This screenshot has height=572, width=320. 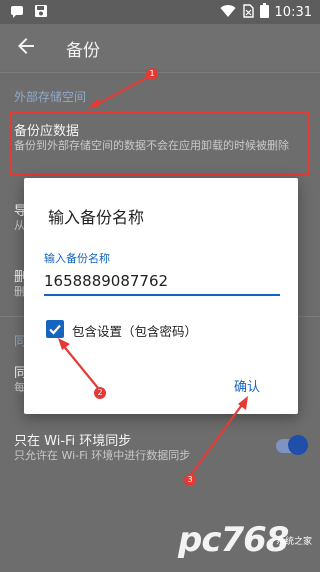 I want to click on include-settings-label: 包含设置（包含密码）, so click(x=134, y=330).